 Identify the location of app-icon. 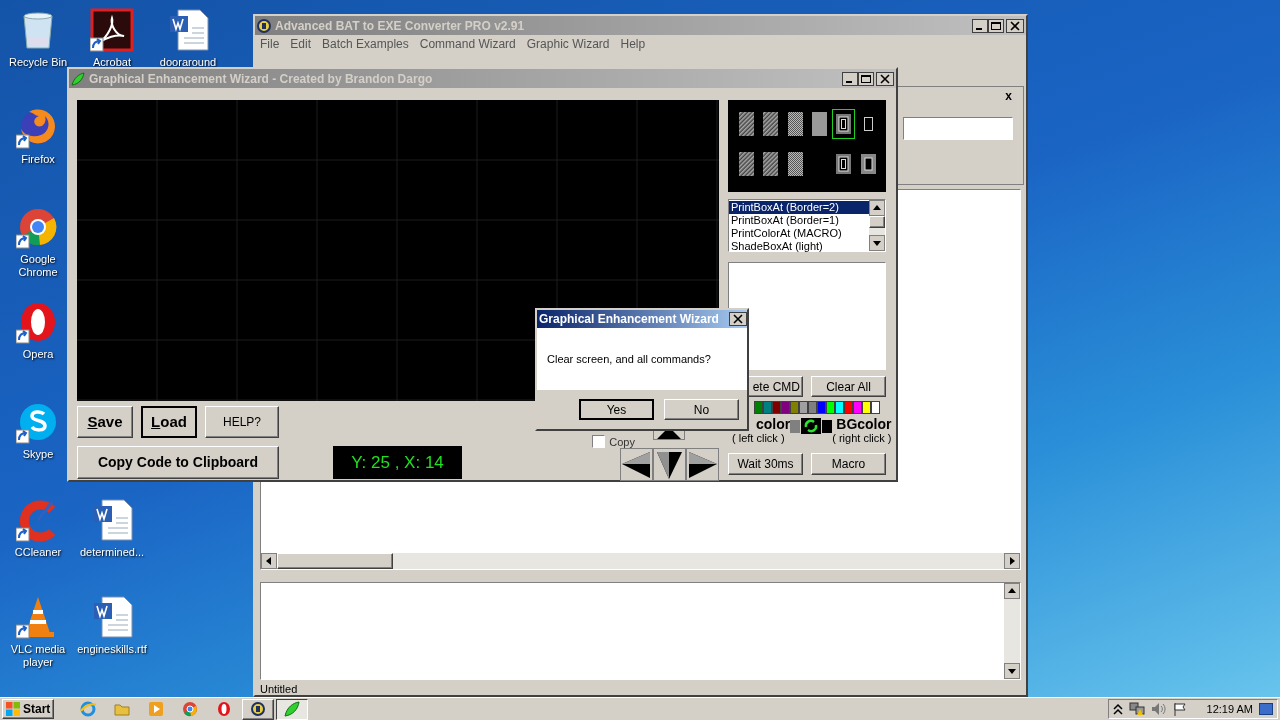
(112, 30).